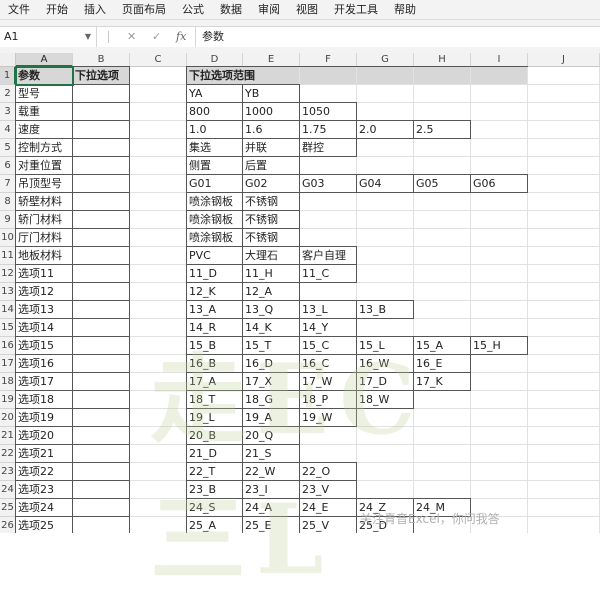 This screenshot has width=600, height=610. What do you see at coordinates (442, 130) in the screenshot?
I see `option-cell: 2.5` at bounding box center [442, 130].